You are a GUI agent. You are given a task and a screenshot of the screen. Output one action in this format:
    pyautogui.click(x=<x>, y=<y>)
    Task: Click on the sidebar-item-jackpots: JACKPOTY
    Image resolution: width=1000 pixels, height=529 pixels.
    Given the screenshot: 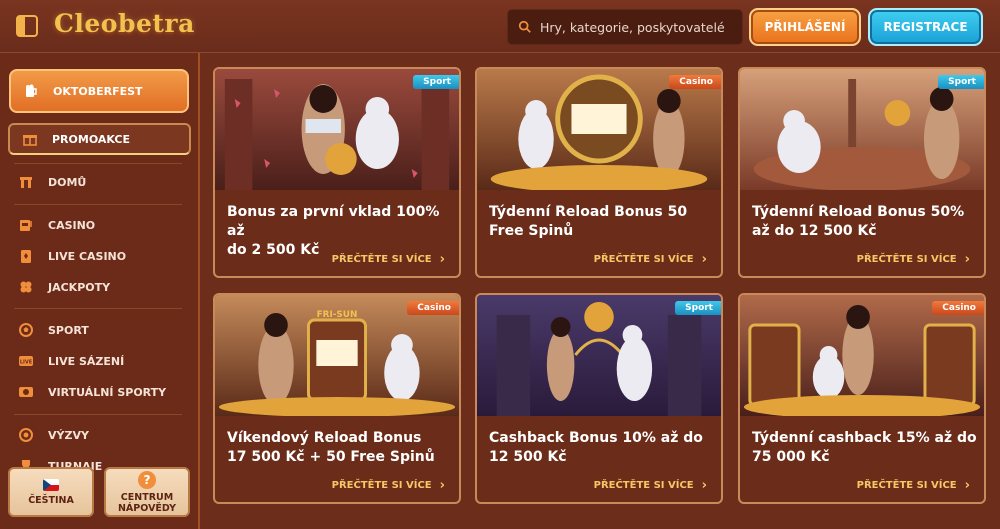 What is the action you would take?
    pyautogui.click(x=64, y=287)
    